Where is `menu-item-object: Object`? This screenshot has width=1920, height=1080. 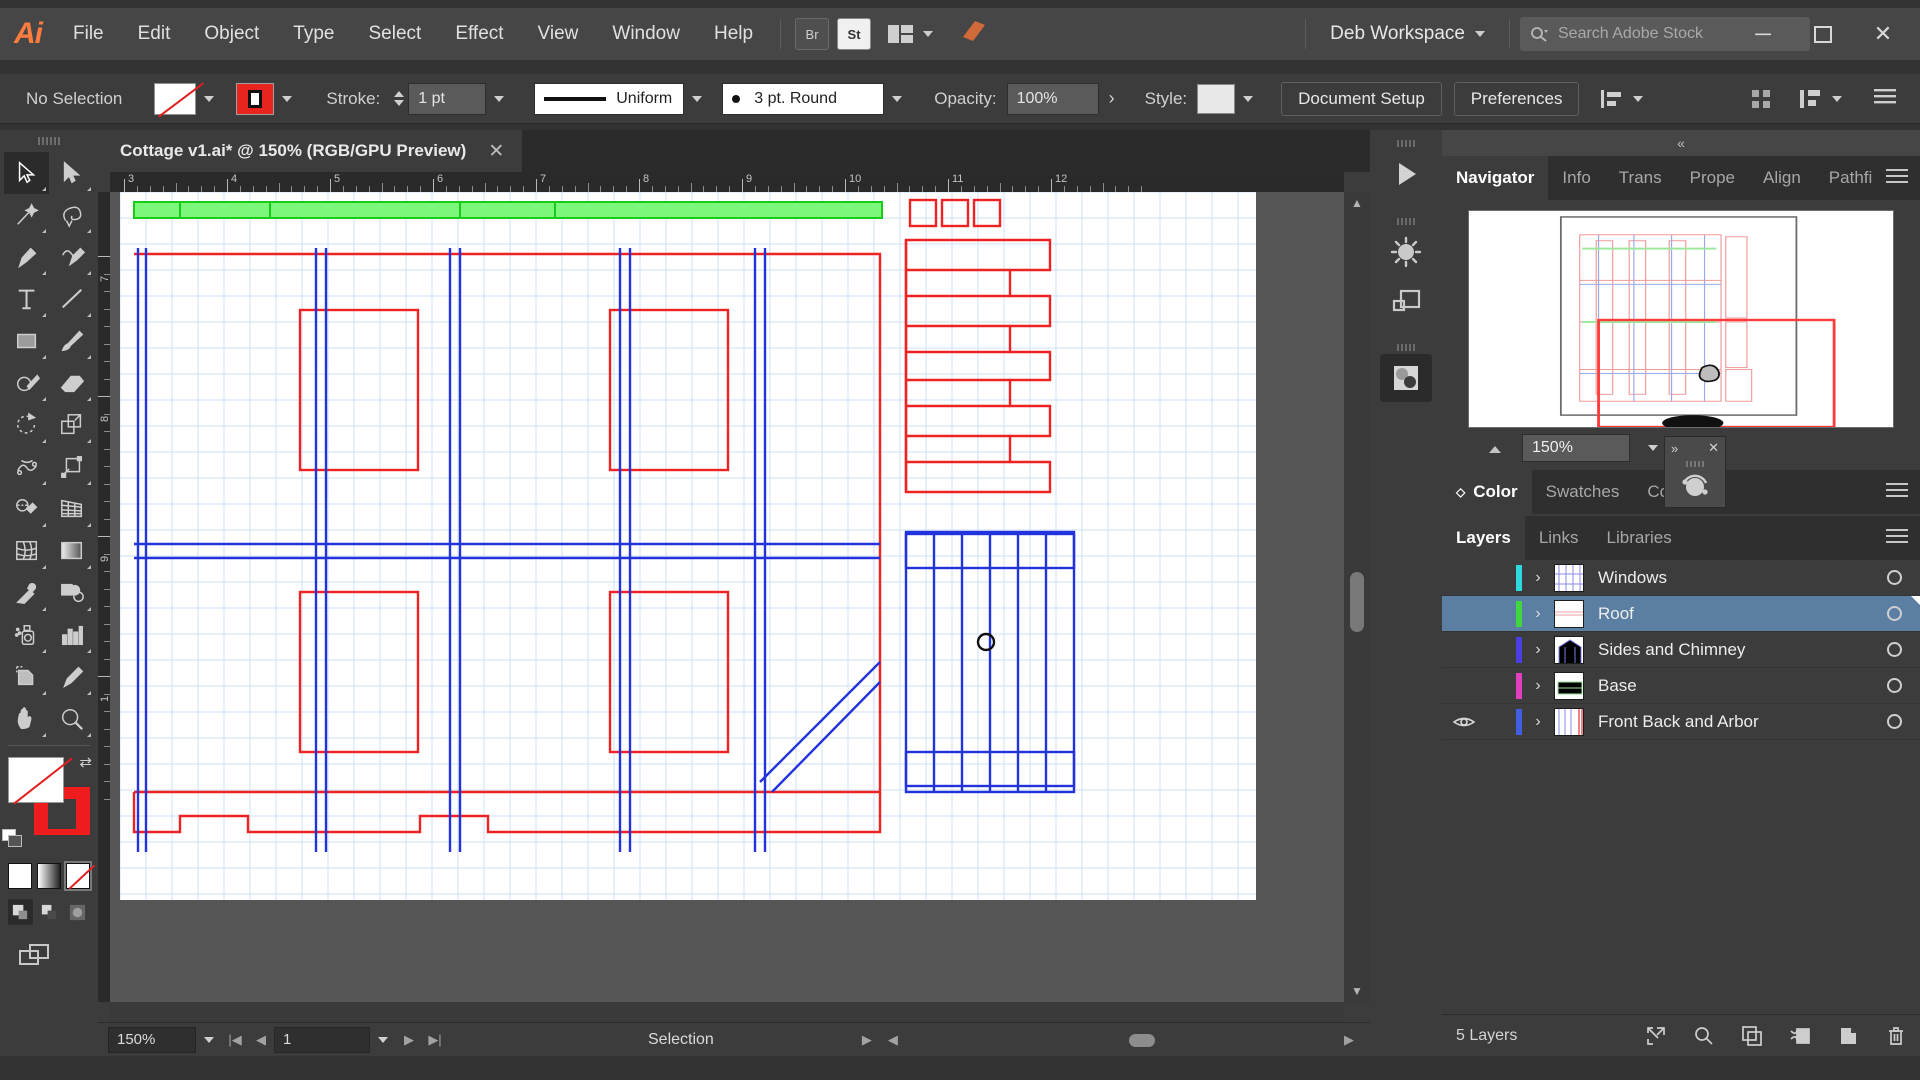
menu-item-object: Object is located at coordinates (231, 34).